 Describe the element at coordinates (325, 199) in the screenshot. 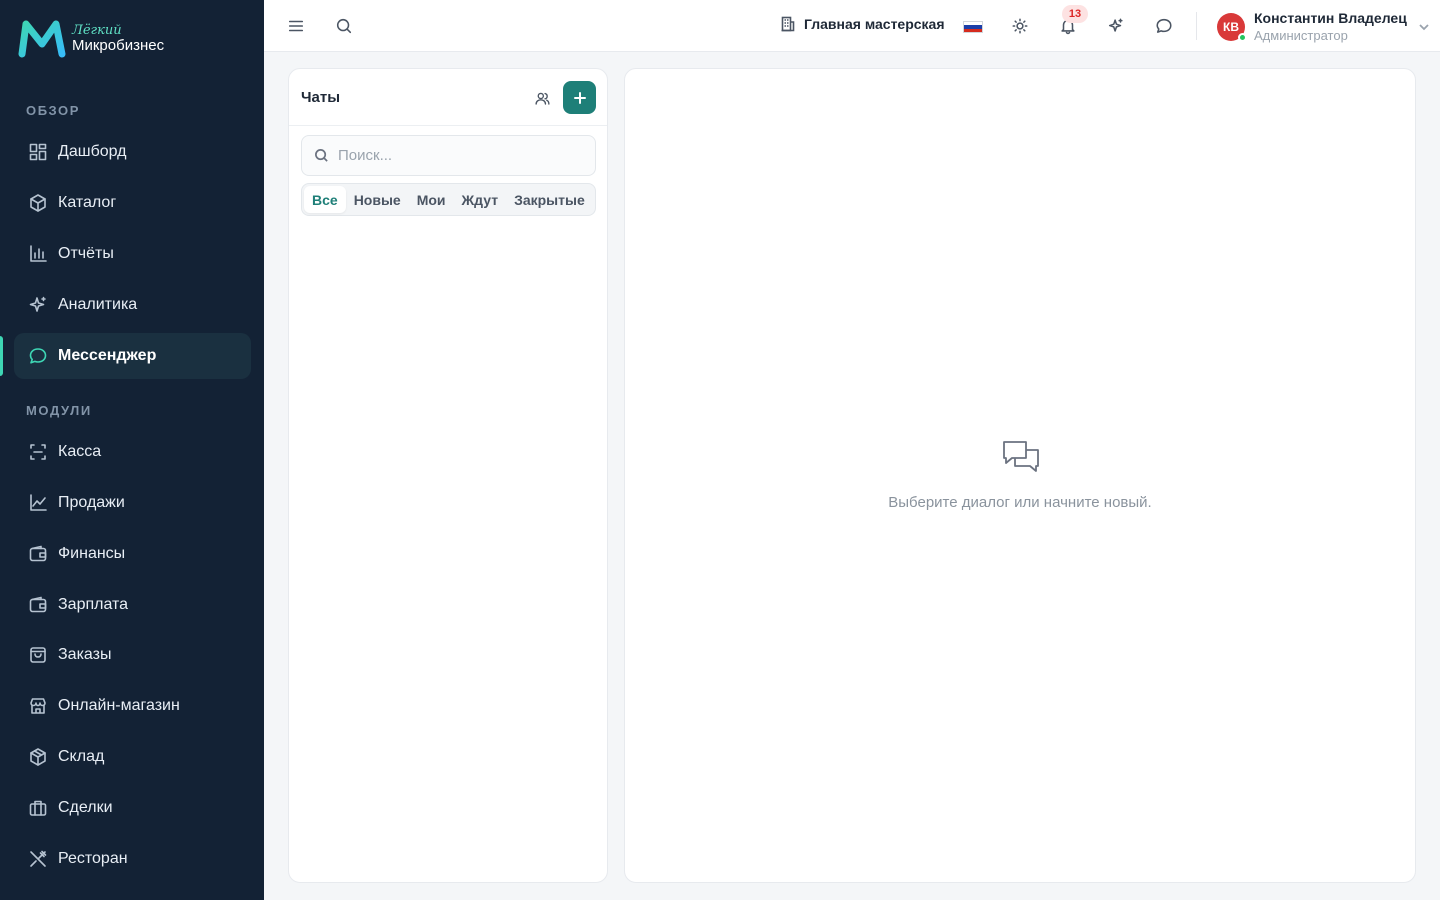

I see `tab-all: Все` at that location.